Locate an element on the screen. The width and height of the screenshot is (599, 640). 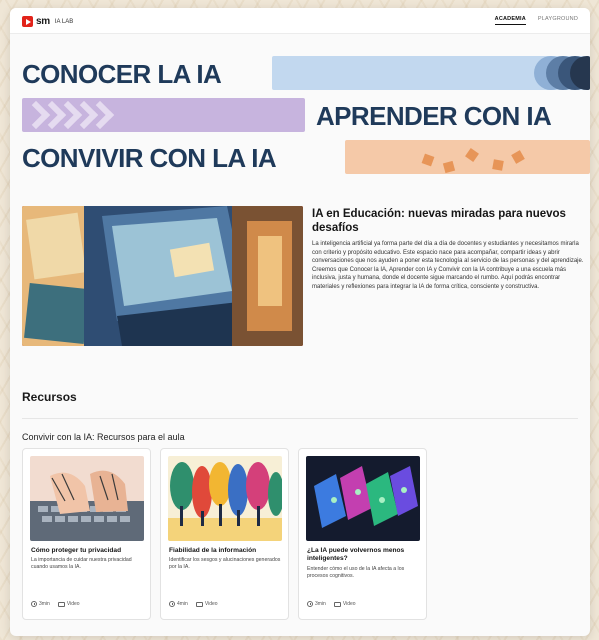
nav-link-playground: PLAYGROUND is located at coordinates (558, 20).